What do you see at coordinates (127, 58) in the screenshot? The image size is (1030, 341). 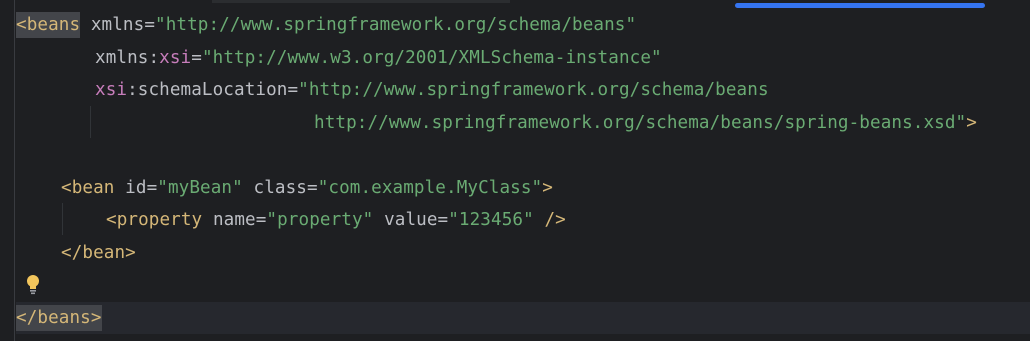 I see `xmlns-prefix: xmlns:` at bounding box center [127, 58].